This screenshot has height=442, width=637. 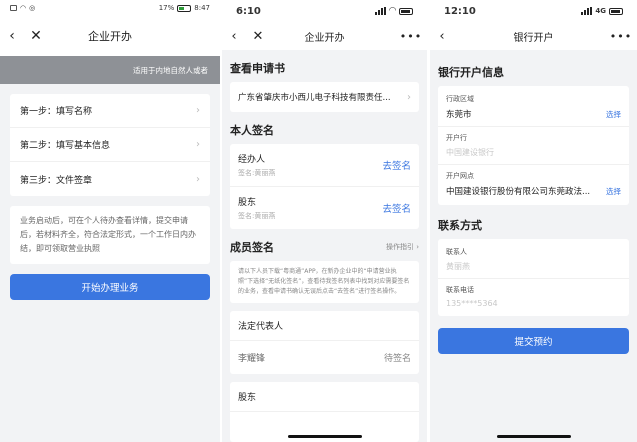 What do you see at coordinates (13, 8) in the screenshot?
I see `sim-icon` at bounding box center [13, 8].